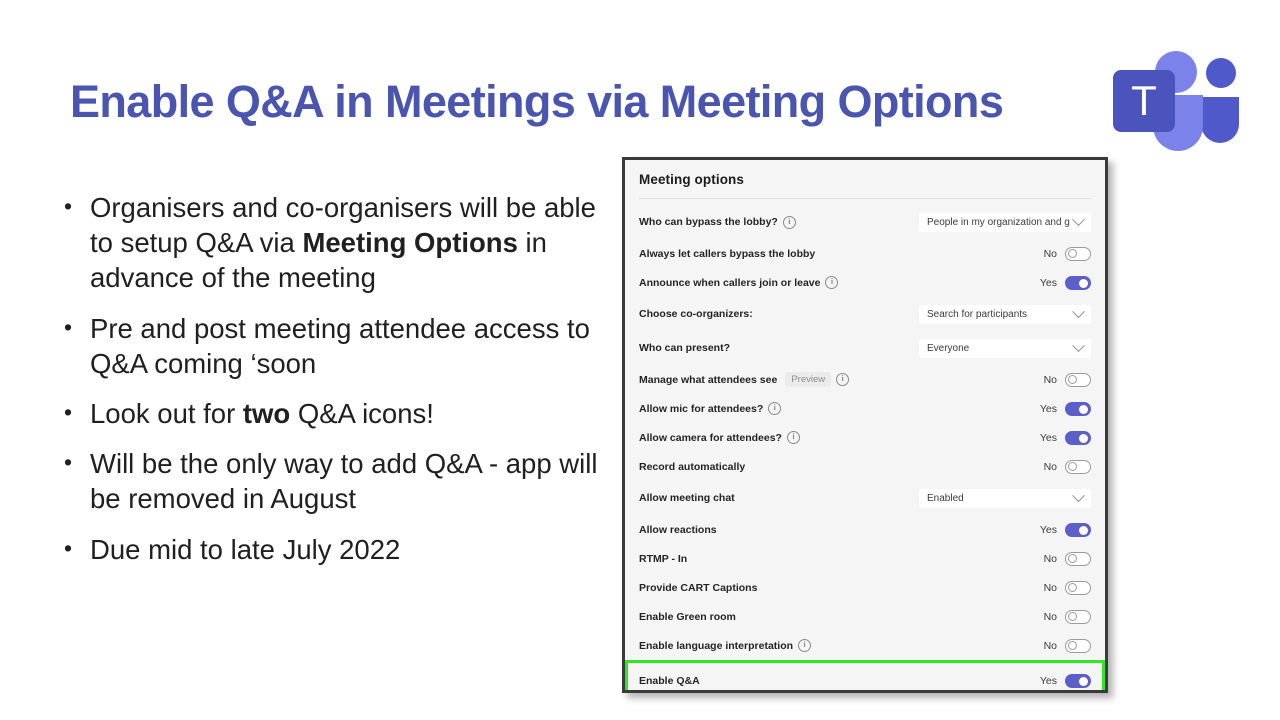 The height and width of the screenshot is (720, 1280). Describe the element at coordinates (1175, 97) in the screenshot. I see `microsoft-teams-logo: T` at that location.